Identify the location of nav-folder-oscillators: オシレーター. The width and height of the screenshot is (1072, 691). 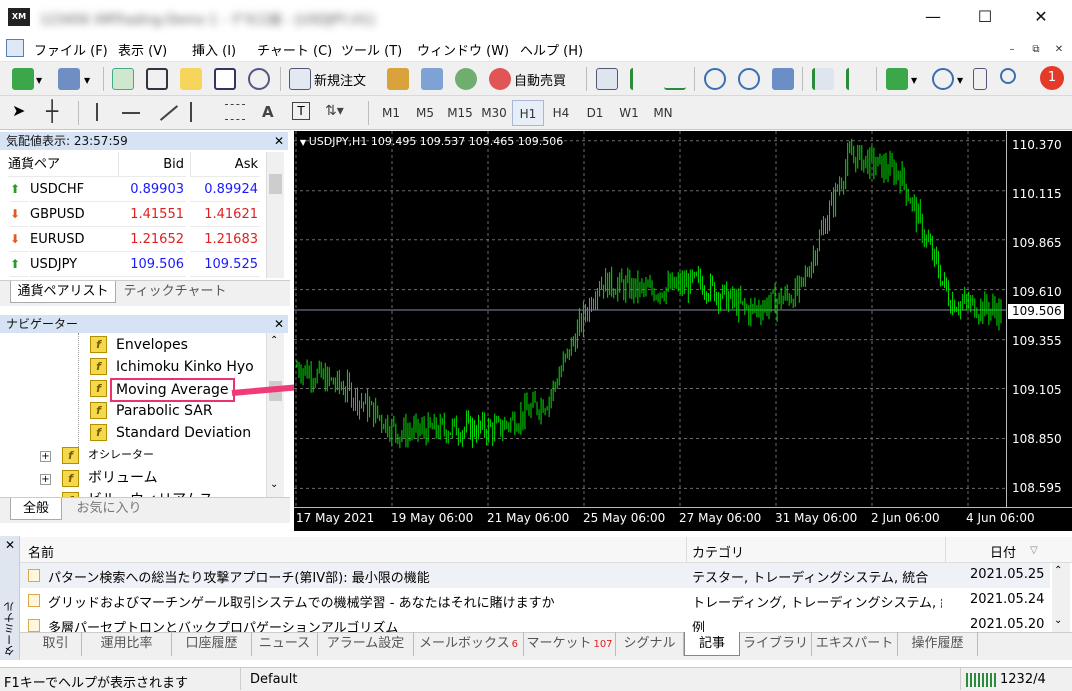
(121, 455).